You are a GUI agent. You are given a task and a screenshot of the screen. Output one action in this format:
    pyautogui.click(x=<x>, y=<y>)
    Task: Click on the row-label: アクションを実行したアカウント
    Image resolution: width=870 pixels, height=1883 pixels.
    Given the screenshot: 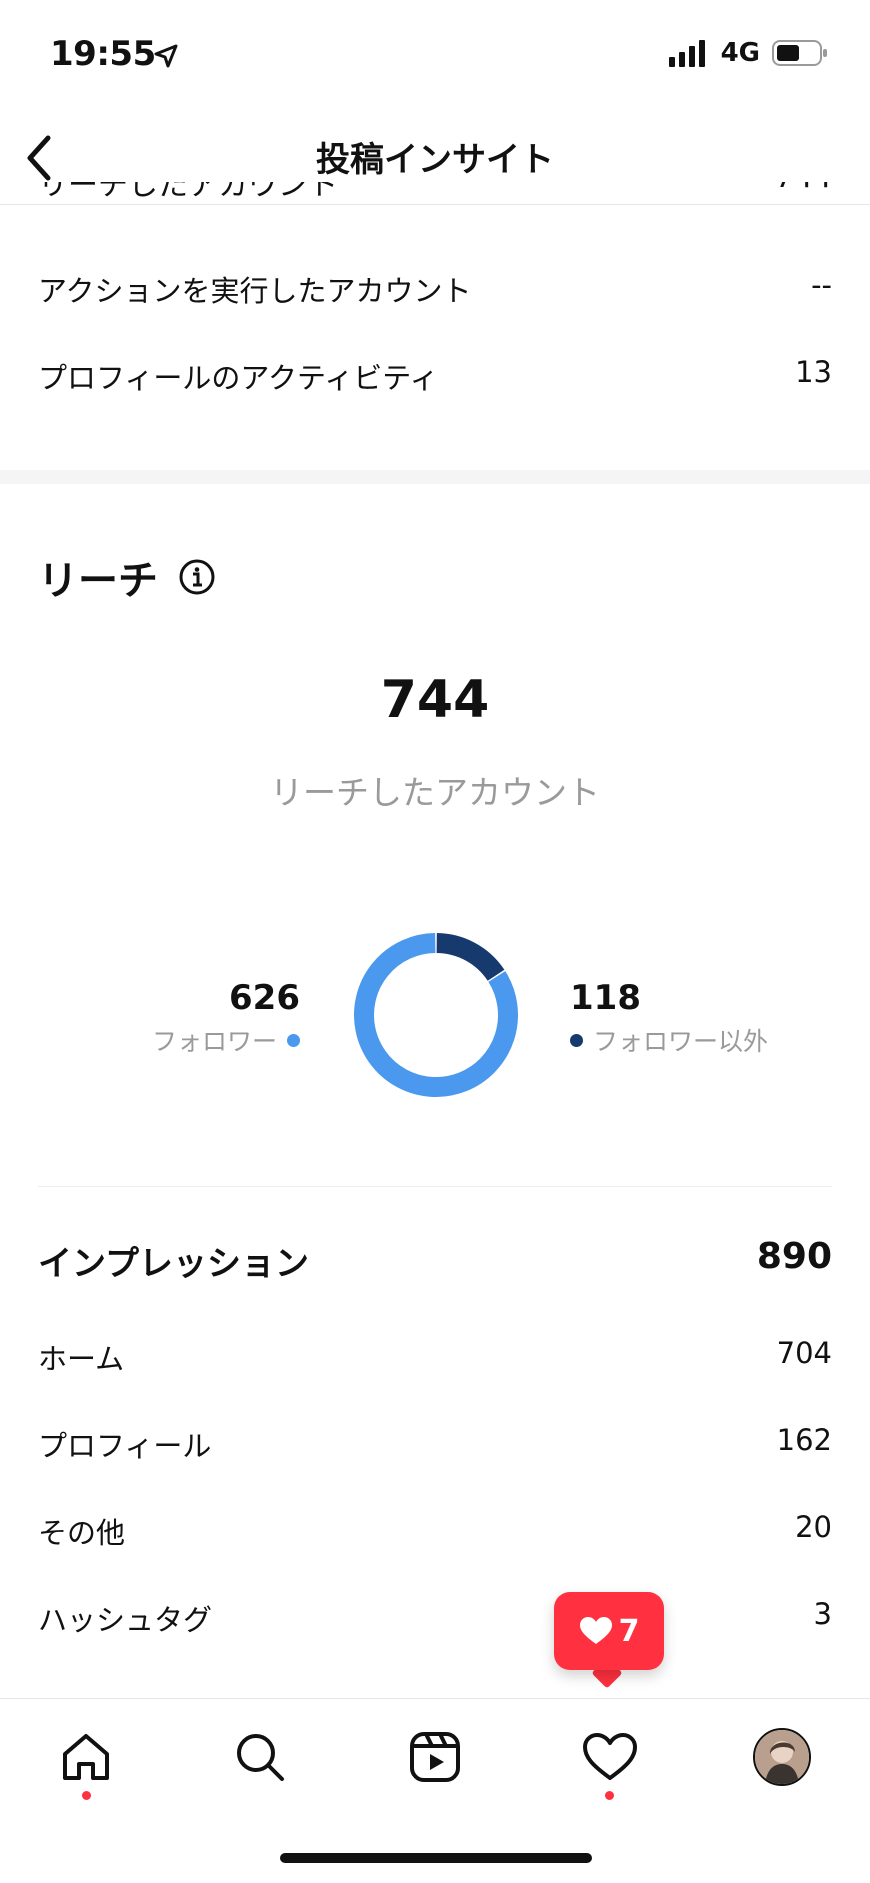 What is the action you would take?
    pyautogui.click(x=255, y=291)
    